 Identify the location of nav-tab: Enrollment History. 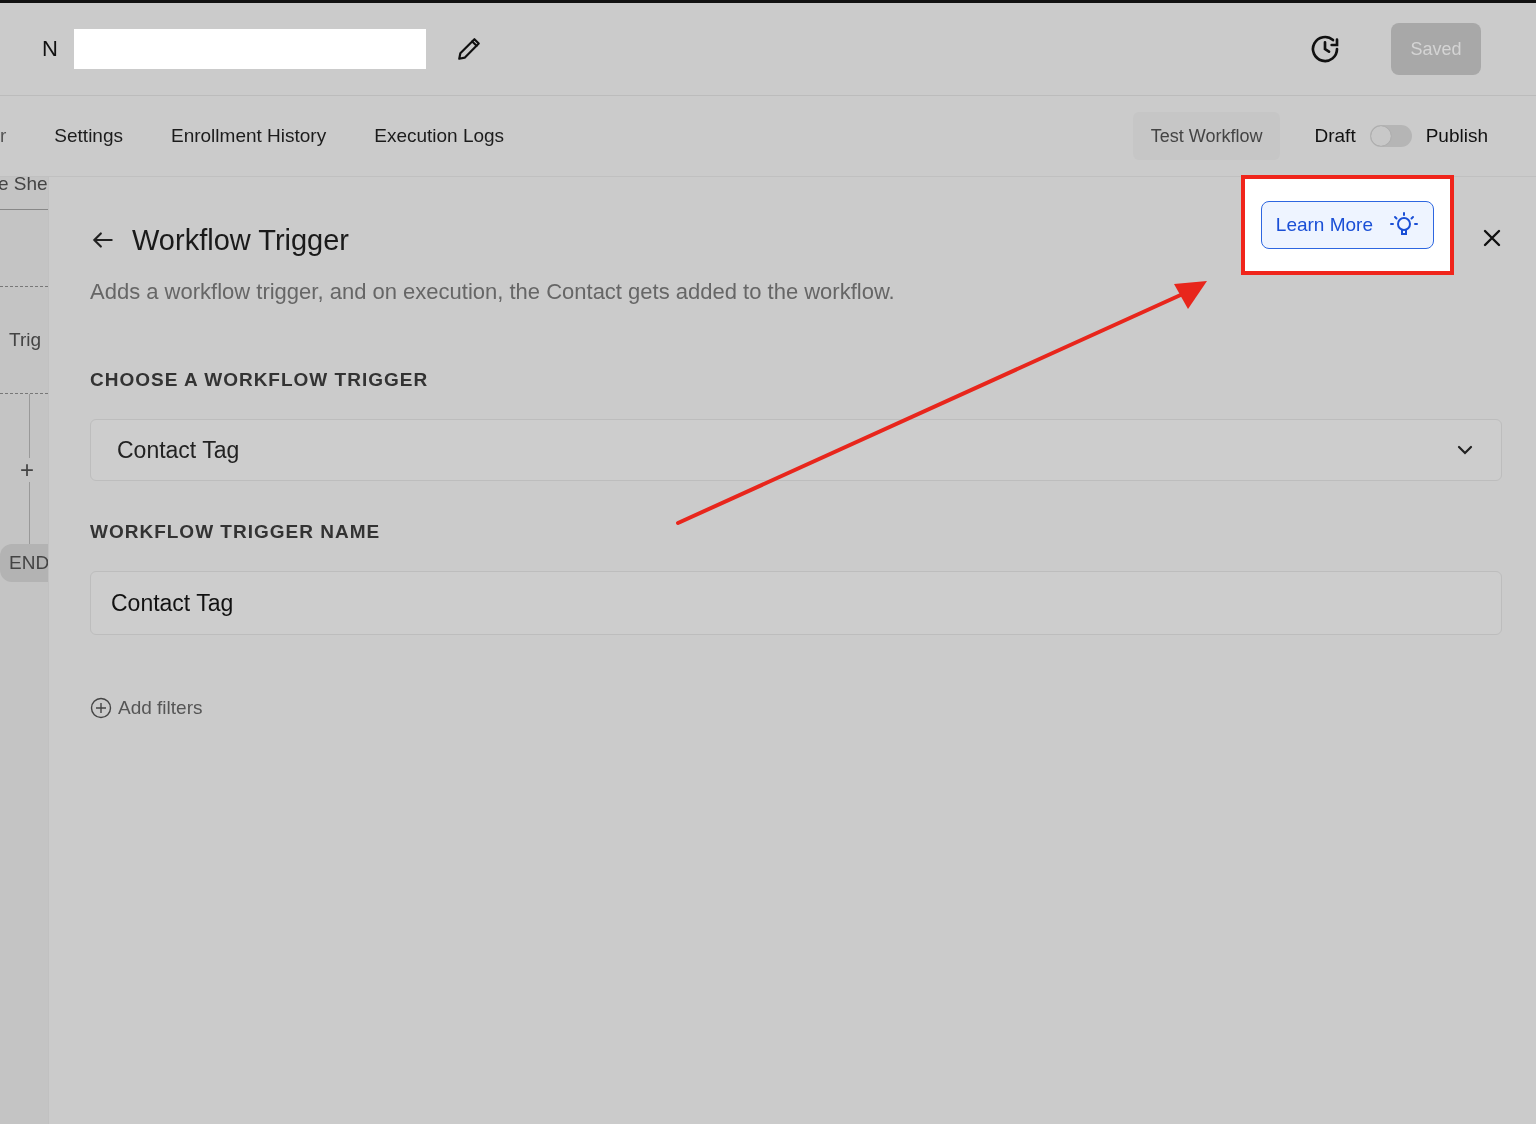
(249, 136).